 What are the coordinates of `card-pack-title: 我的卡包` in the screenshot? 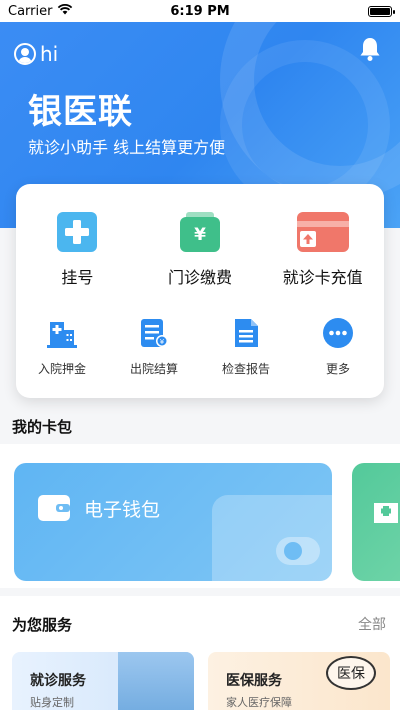 It's located at (42, 427).